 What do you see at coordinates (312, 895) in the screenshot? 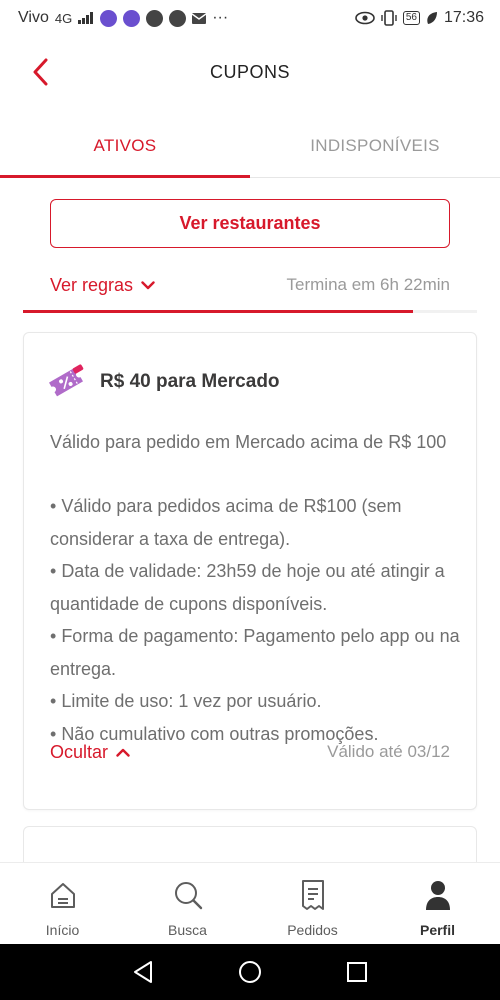
I see `orders-icon` at bounding box center [312, 895].